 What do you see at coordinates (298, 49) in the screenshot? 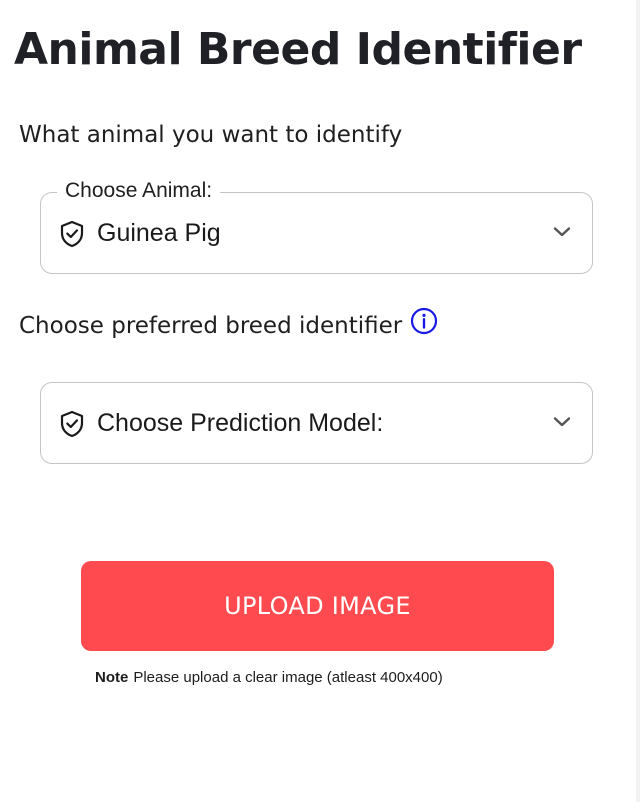
I see `page-title: Animal Breed Identifier` at bounding box center [298, 49].